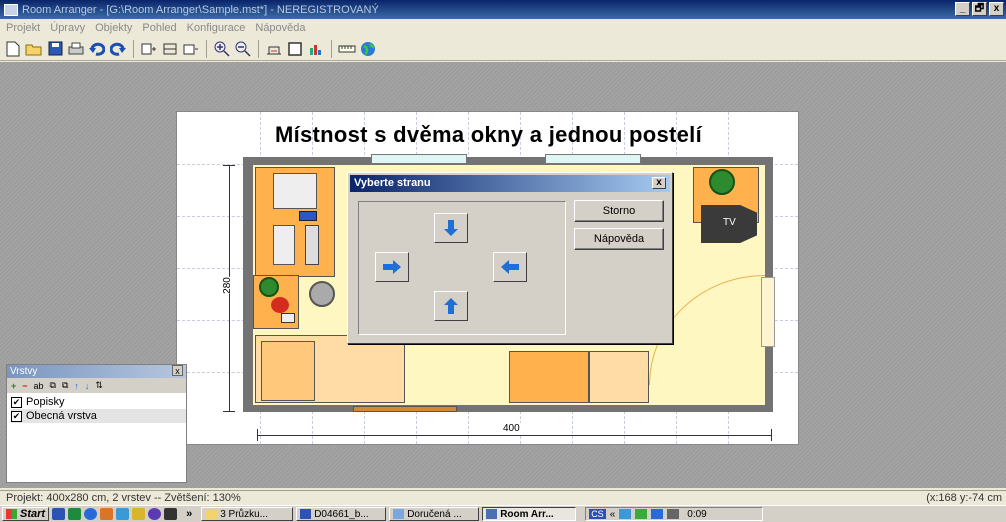 The width and height of the screenshot is (1006, 522). What do you see at coordinates (722, 182) in the screenshot?
I see `plant-right-icon` at bounding box center [722, 182].